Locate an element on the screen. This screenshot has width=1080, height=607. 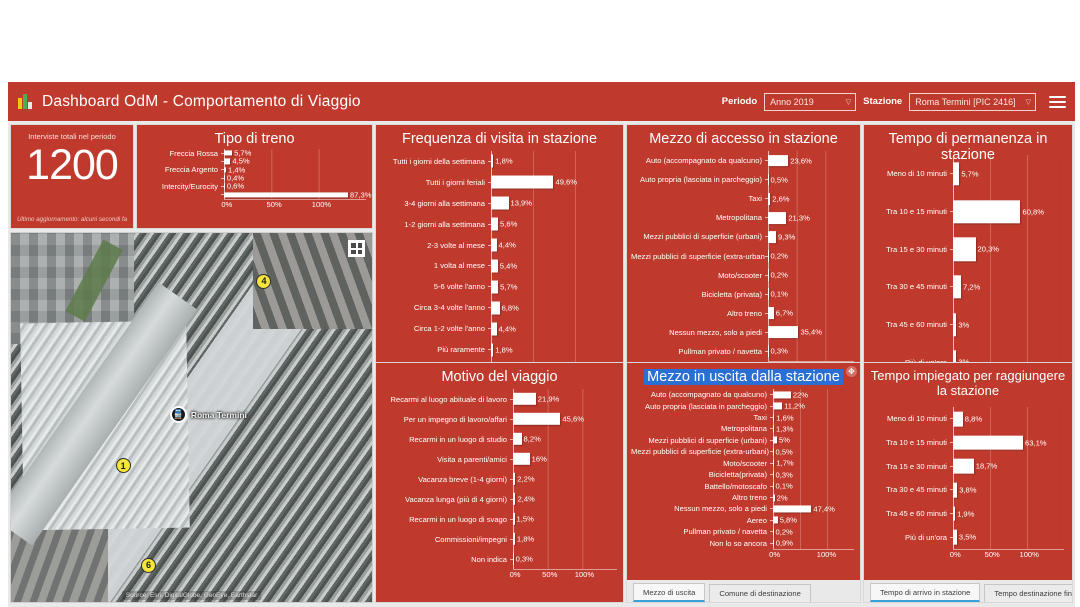
bar-row: Auto (accompagnato da qualcuno) 22% is located at coordinates (742, 394).